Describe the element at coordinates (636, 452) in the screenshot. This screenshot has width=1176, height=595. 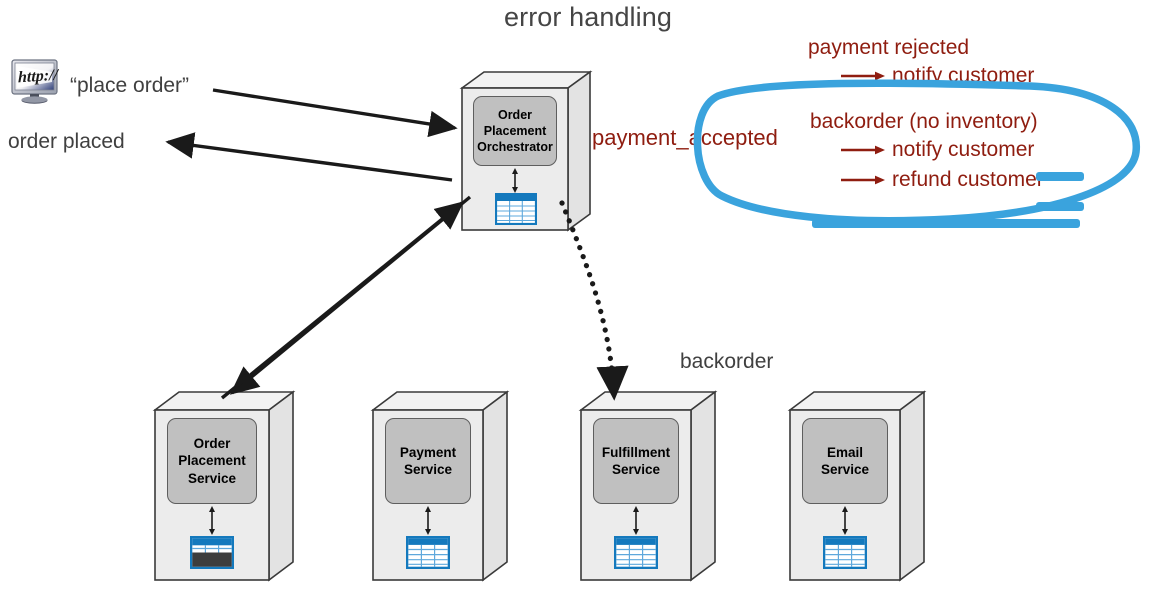
I see `service-line-1: Fulfillment` at that location.